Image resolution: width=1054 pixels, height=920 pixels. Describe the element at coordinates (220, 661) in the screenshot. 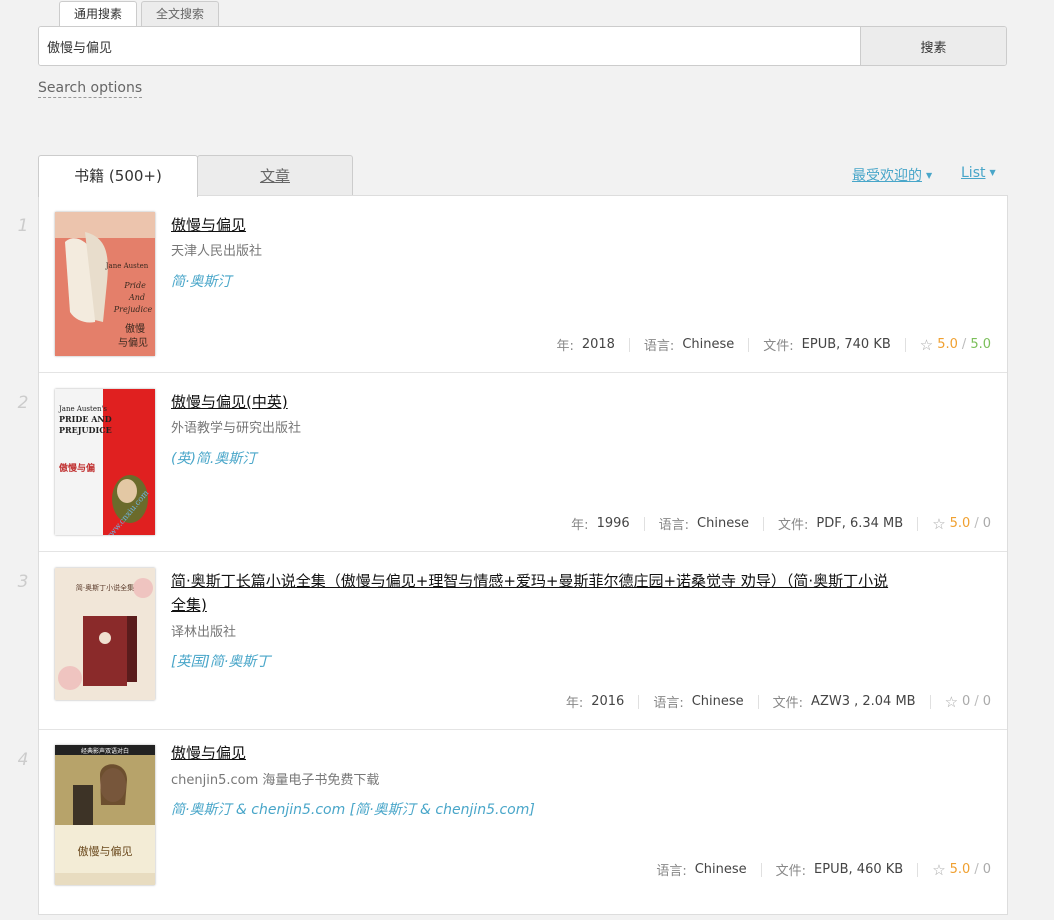

I see `book-author-link: [英国]简·奥斯丁` at that location.